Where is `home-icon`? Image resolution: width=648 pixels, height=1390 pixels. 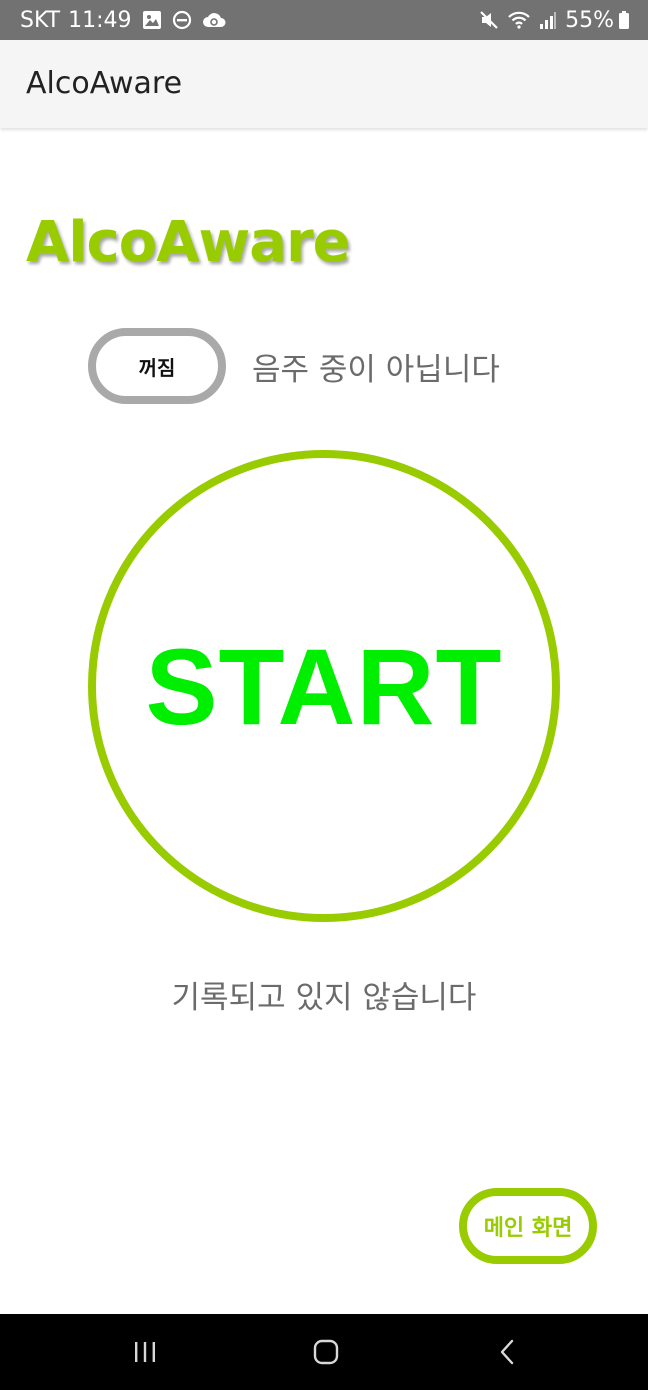
home-icon is located at coordinates (326, 1352).